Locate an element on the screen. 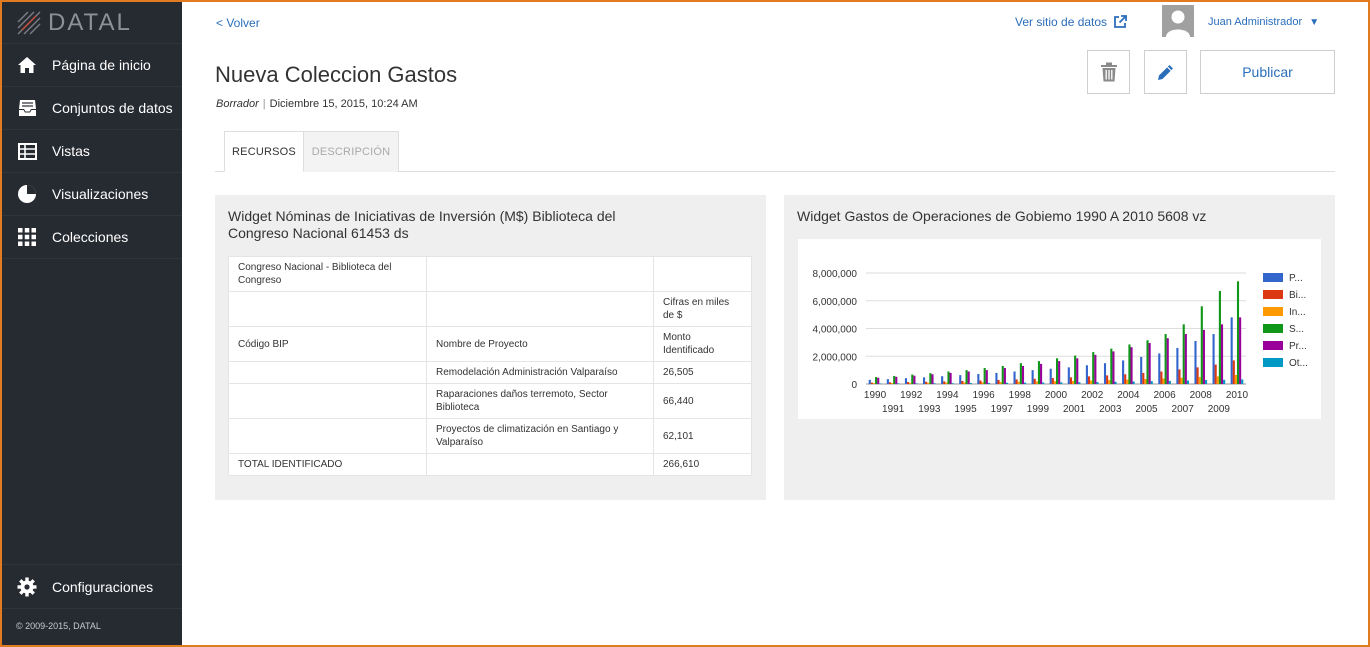 This screenshot has width=1370, height=647. view-site-link: Ver sitio de datos is located at coordinates (1071, 22).